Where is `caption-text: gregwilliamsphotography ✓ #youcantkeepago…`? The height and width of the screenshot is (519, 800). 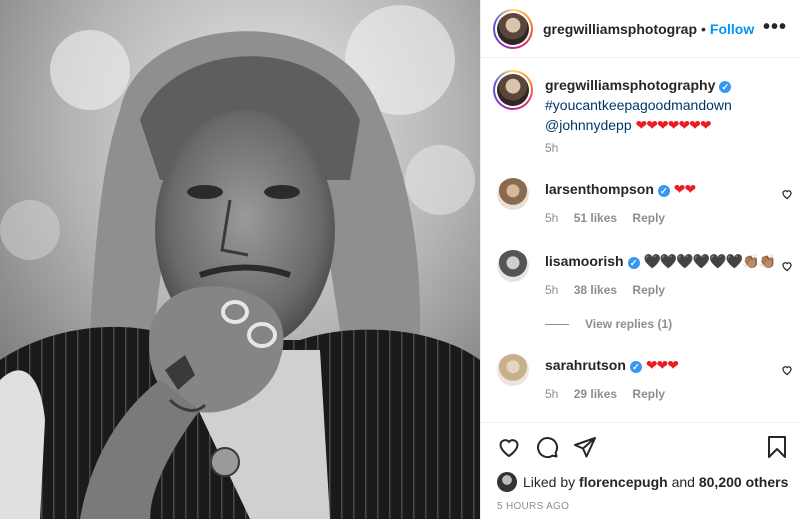 caption-text: gregwilliamsphotography ✓ #youcantkeepago… is located at coordinates (670, 105).